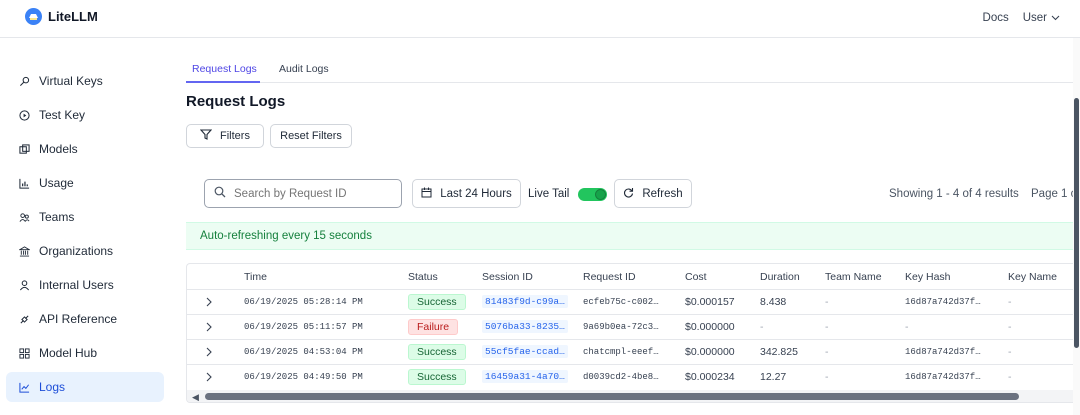  I want to click on tab-audit-logs: Audit Logs, so click(304, 69).